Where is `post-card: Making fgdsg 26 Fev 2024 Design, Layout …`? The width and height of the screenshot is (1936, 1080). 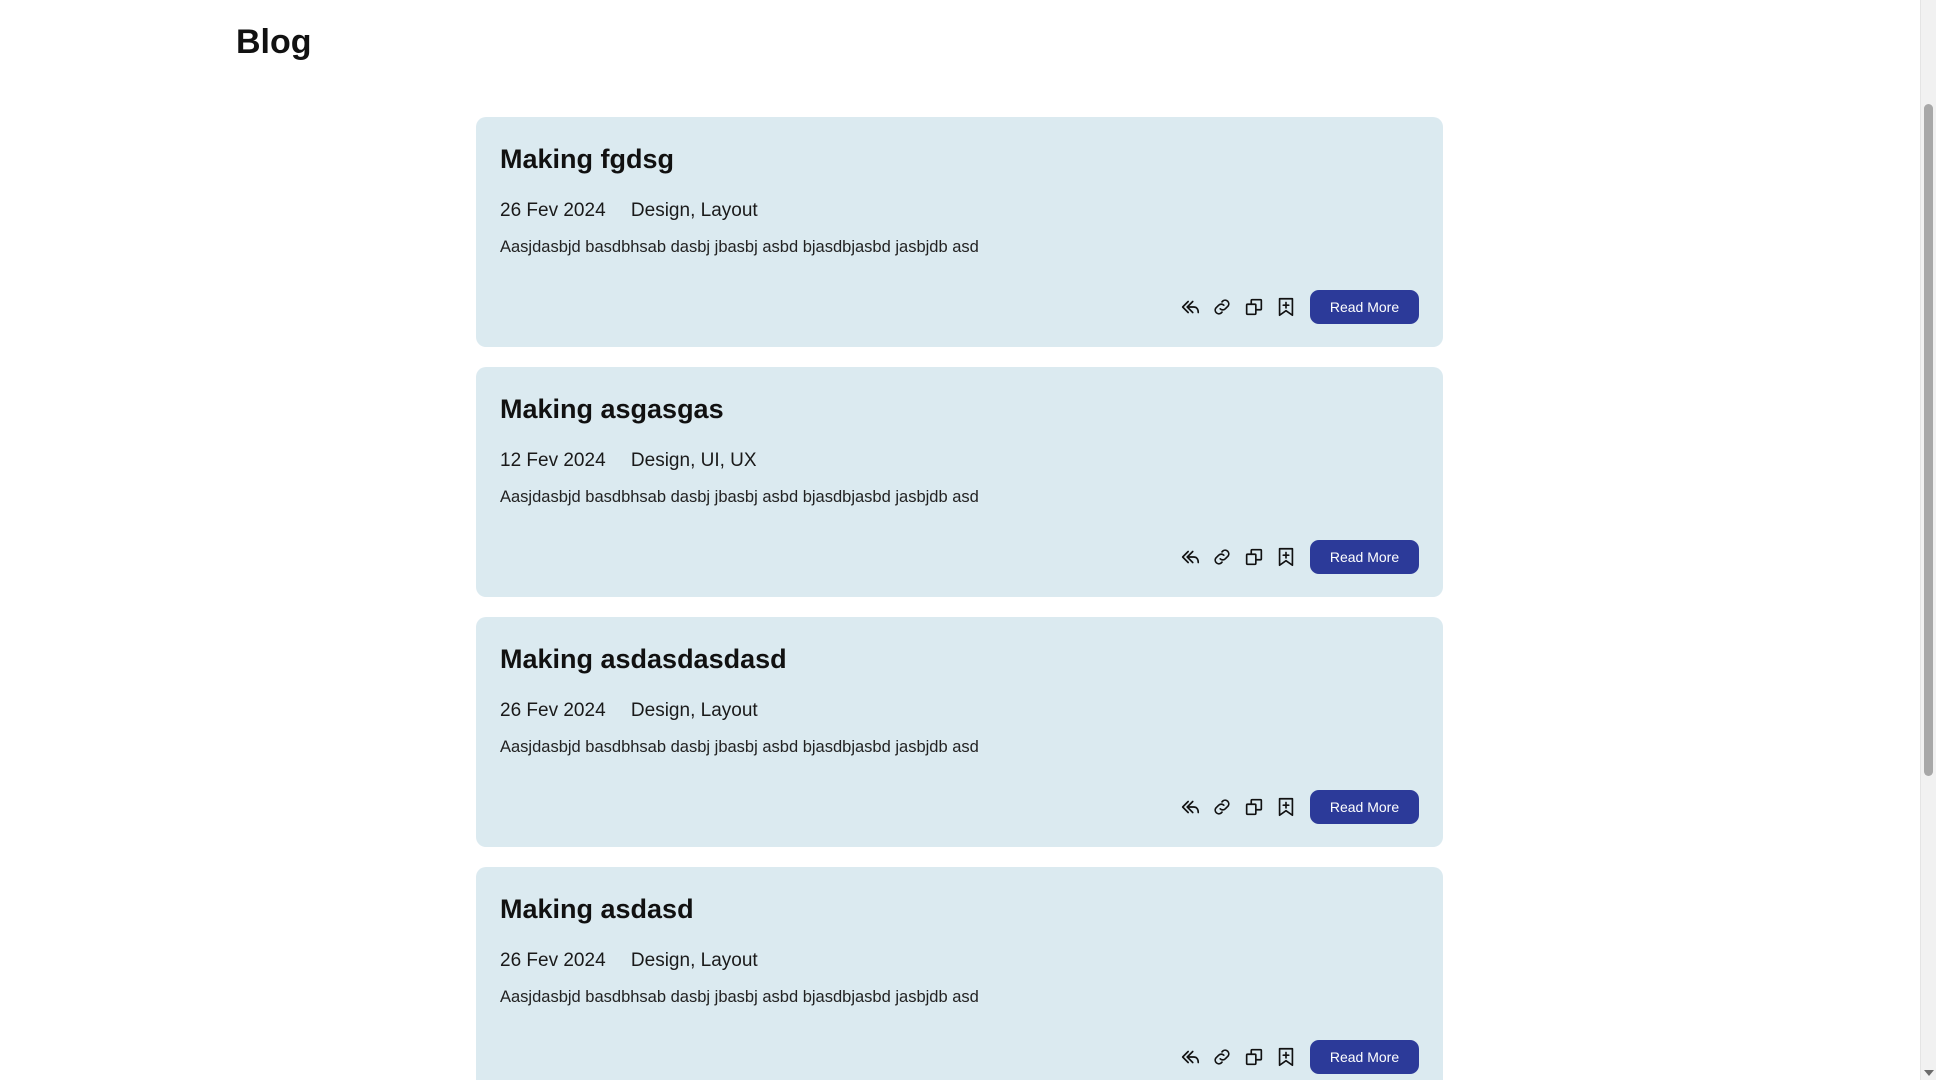 post-card: Making fgdsg 26 Fev 2024 Design, Layout … is located at coordinates (959, 232).